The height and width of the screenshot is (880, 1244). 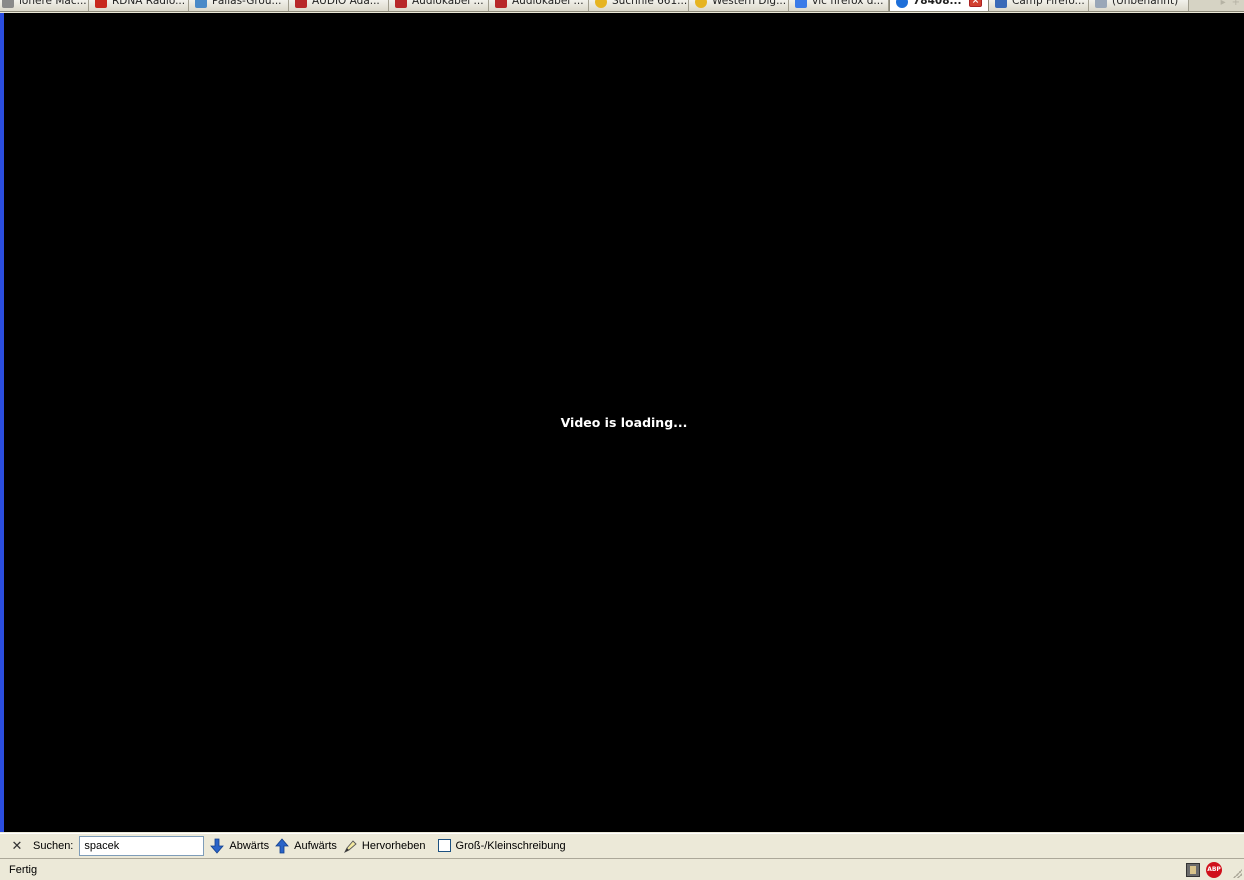 I want to click on new-tab-icon: +, so click(x=1236, y=4).